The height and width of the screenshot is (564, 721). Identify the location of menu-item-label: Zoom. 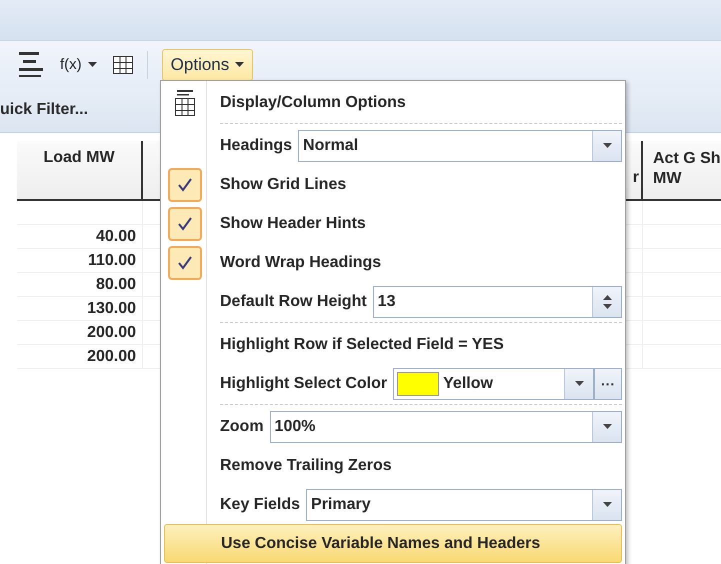
(242, 427).